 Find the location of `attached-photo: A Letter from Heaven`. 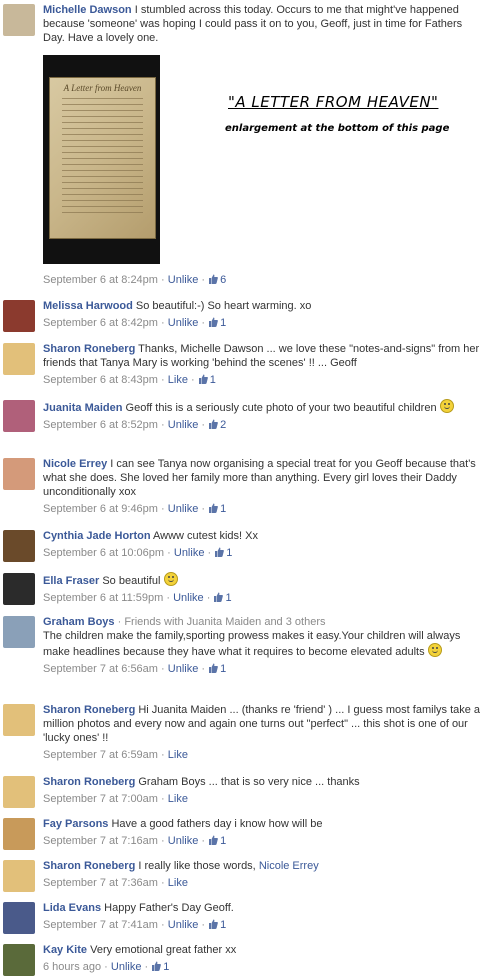

attached-photo: A Letter from Heaven is located at coordinates (101, 159).